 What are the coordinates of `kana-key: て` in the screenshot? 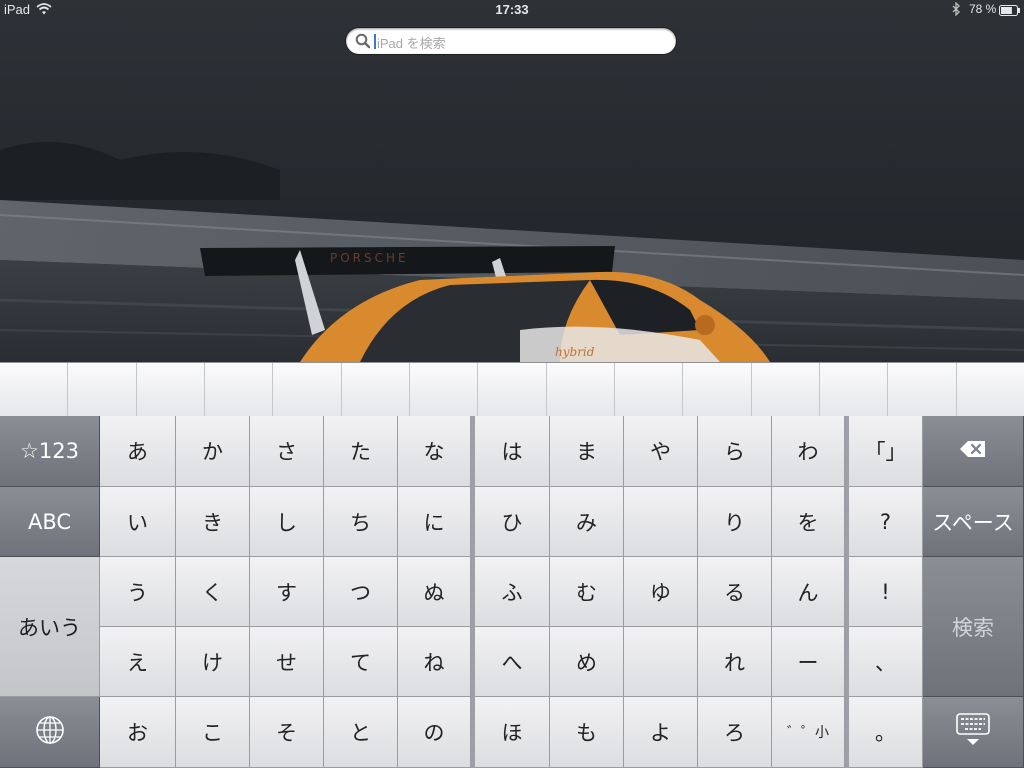 It's located at (361, 662).